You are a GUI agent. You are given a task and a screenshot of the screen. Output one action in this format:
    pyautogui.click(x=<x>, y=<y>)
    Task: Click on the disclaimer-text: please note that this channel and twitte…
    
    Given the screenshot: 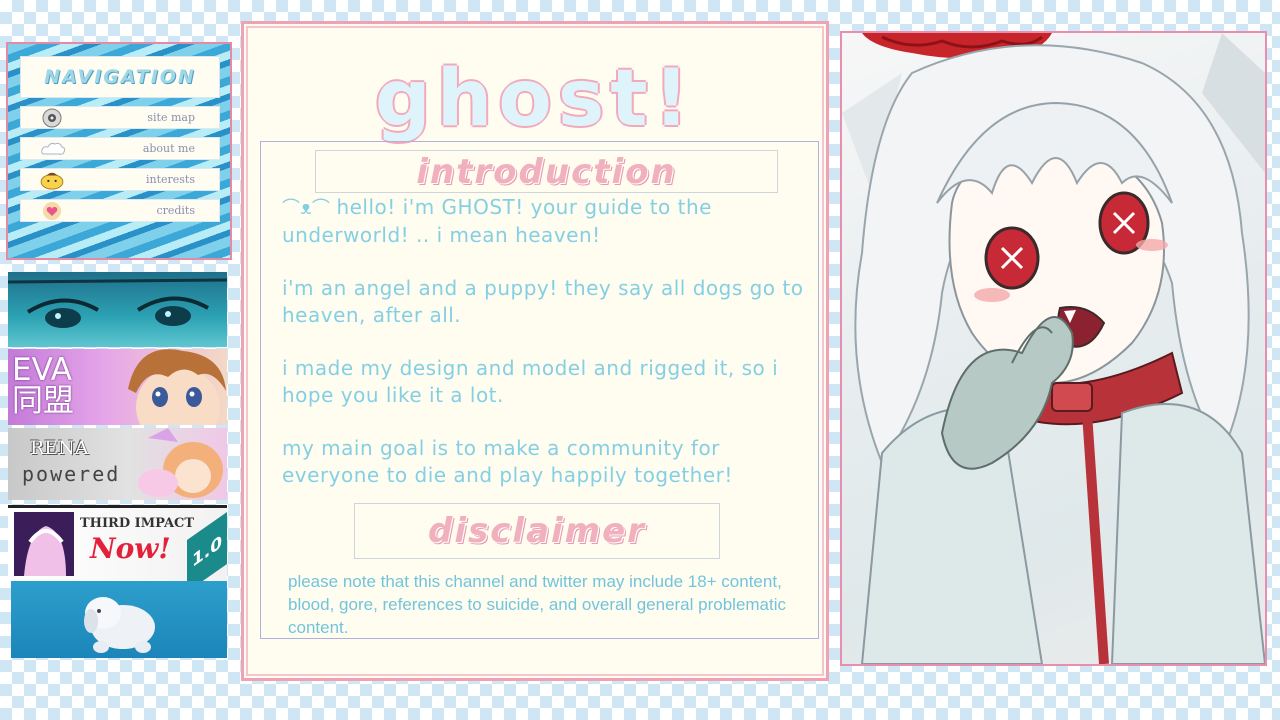 What is the action you would take?
    pyautogui.click(x=537, y=604)
    